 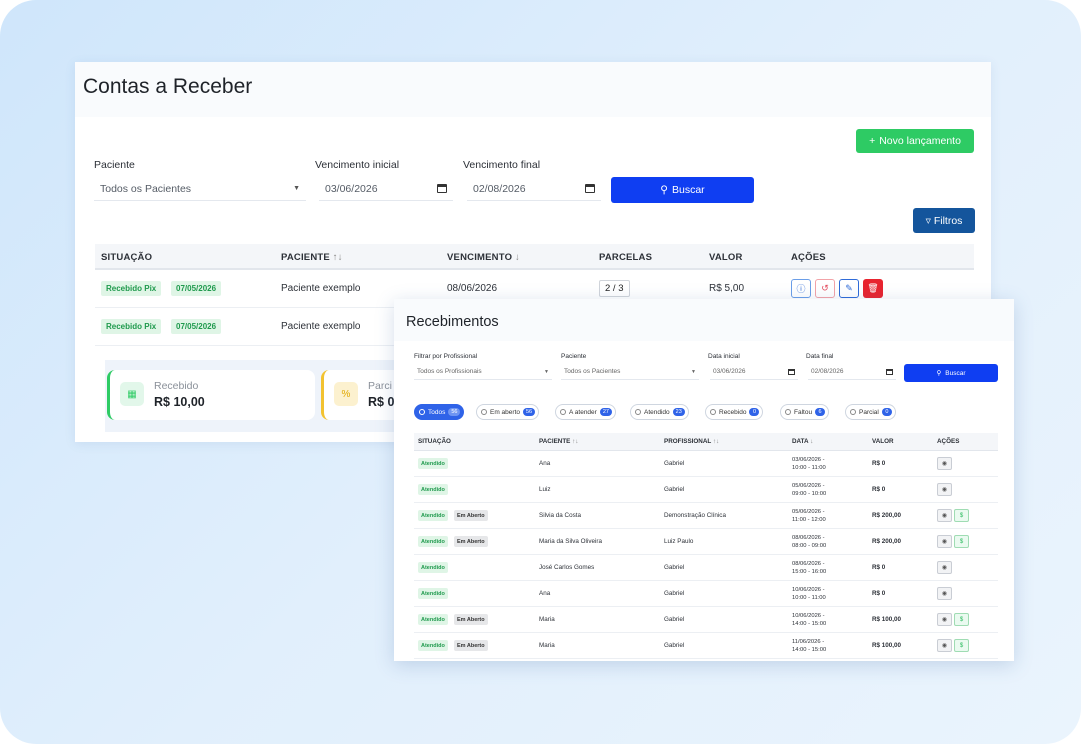 I want to click on filtros-button: ▿ Filtros, so click(x=944, y=220).